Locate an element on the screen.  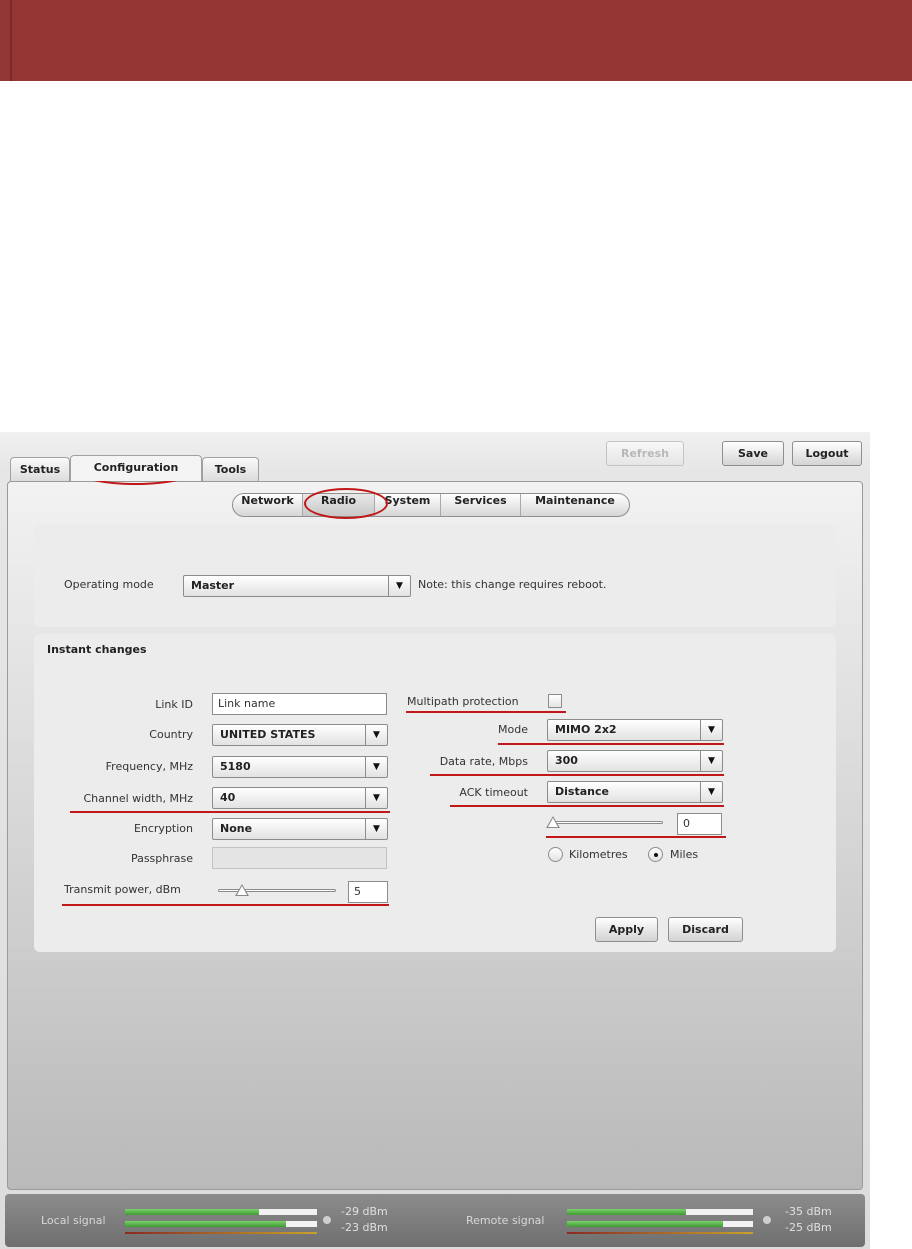
tab-status: Status is located at coordinates (40, 469).